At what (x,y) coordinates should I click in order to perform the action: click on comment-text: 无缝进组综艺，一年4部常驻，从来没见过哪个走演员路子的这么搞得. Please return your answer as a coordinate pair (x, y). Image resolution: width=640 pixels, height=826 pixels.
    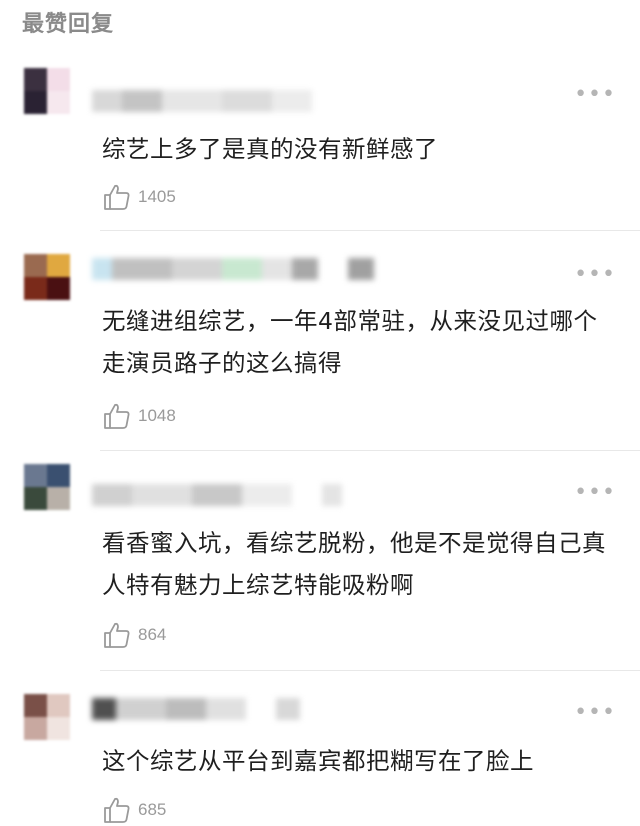
    Looking at the image, I should click on (350, 342).